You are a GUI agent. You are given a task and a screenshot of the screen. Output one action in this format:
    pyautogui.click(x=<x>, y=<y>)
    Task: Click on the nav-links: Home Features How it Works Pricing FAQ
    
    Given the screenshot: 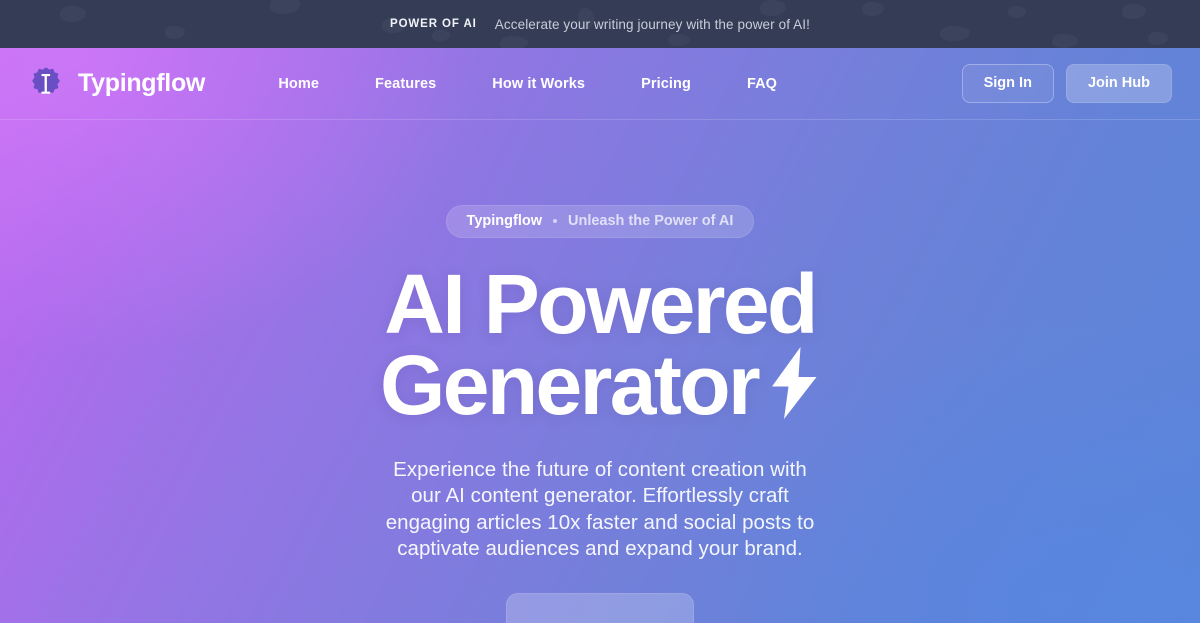 What is the action you would take?
    pyautogui.click(x=527, y=84)
    